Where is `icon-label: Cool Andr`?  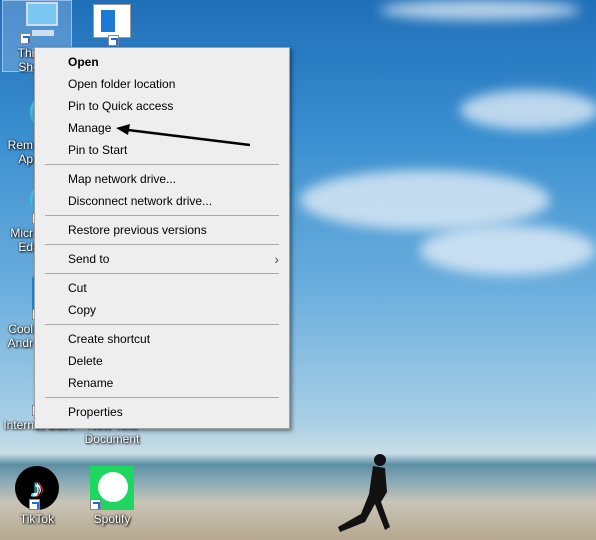 icon-label: Cool Andr is located at coordinates (20, 336).